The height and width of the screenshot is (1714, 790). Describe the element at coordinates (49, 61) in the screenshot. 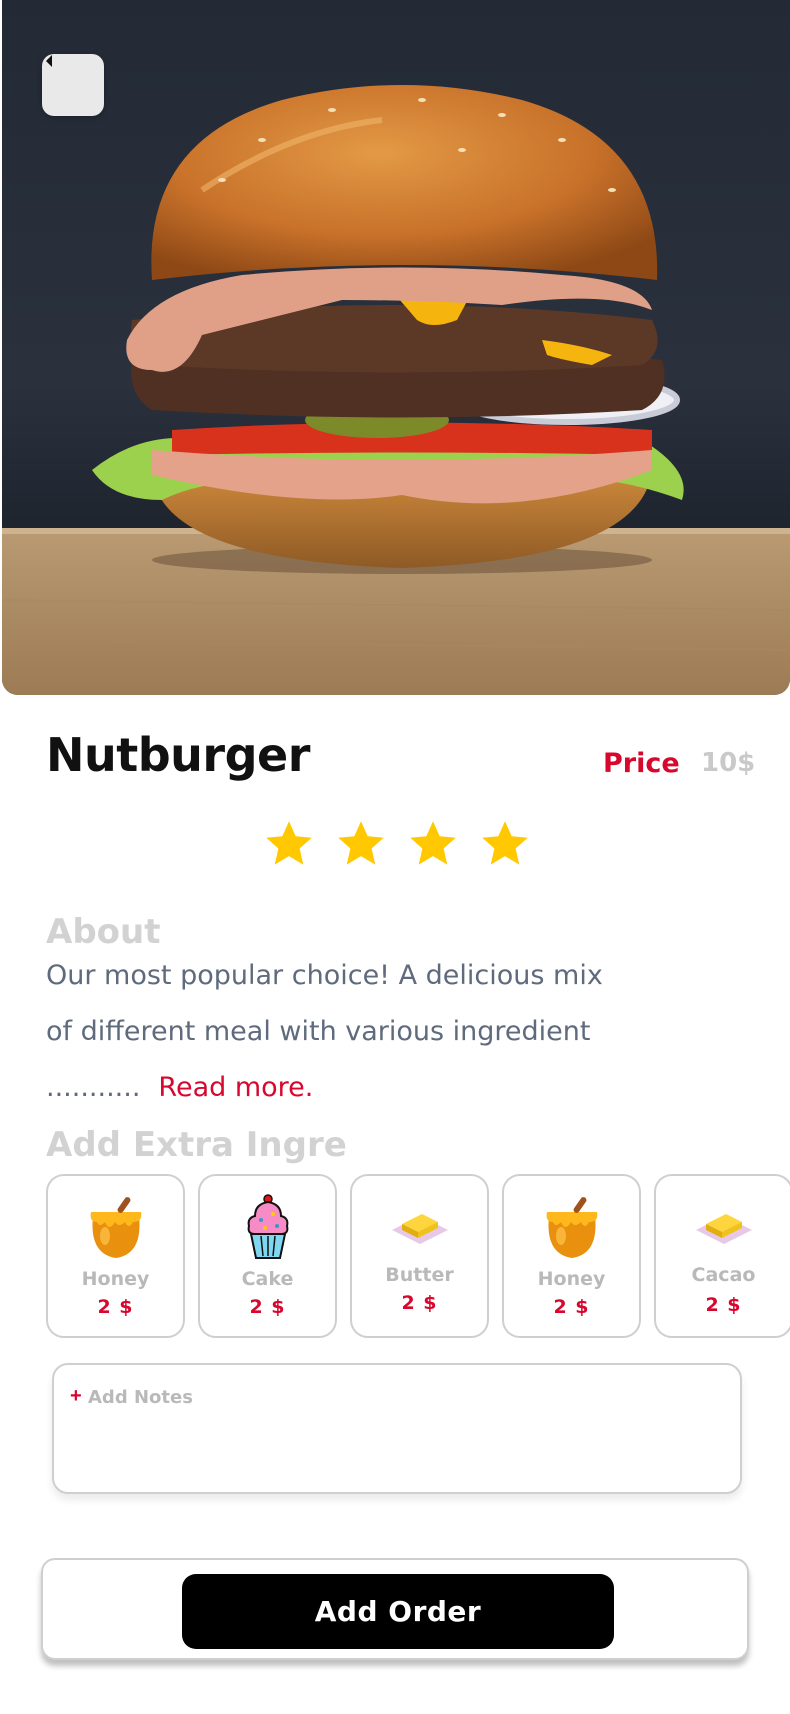

I see `back-arrow-icon` at that location.